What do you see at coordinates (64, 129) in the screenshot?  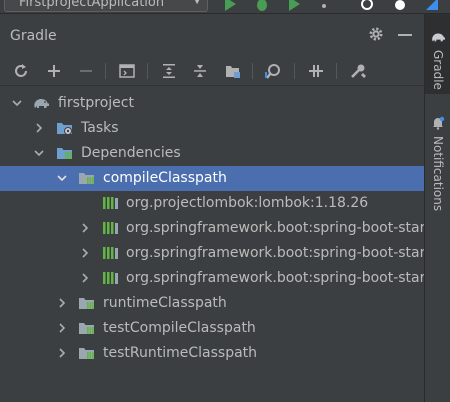 I see `folder-gear-icon` at bounding box center [64, 129].